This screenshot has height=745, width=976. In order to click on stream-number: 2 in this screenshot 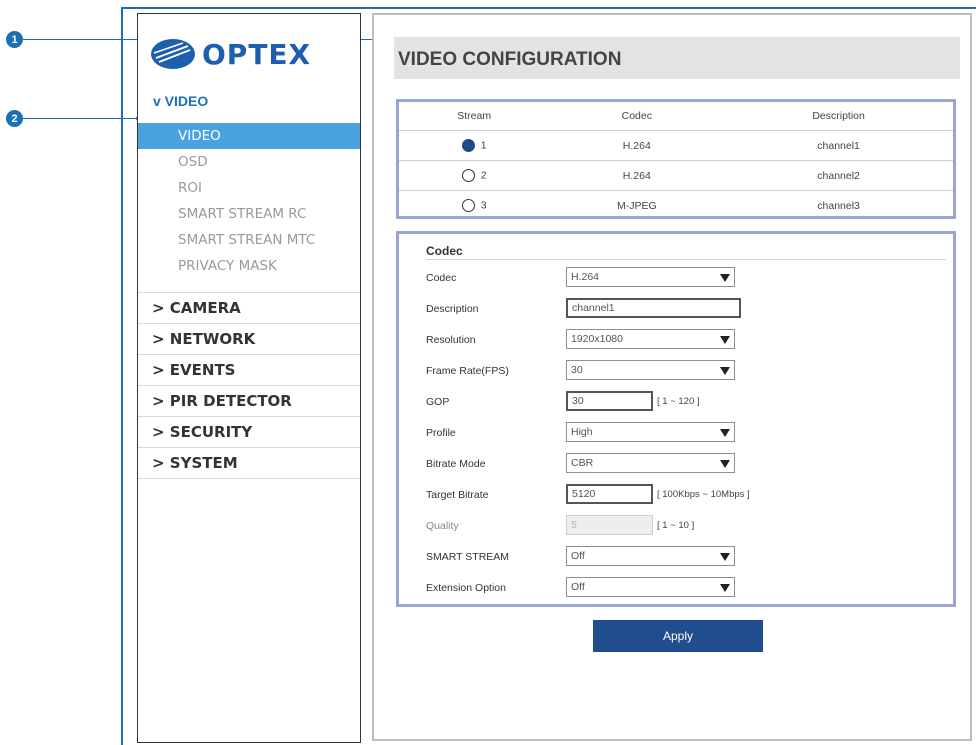, I will do `click(483, 175)`.